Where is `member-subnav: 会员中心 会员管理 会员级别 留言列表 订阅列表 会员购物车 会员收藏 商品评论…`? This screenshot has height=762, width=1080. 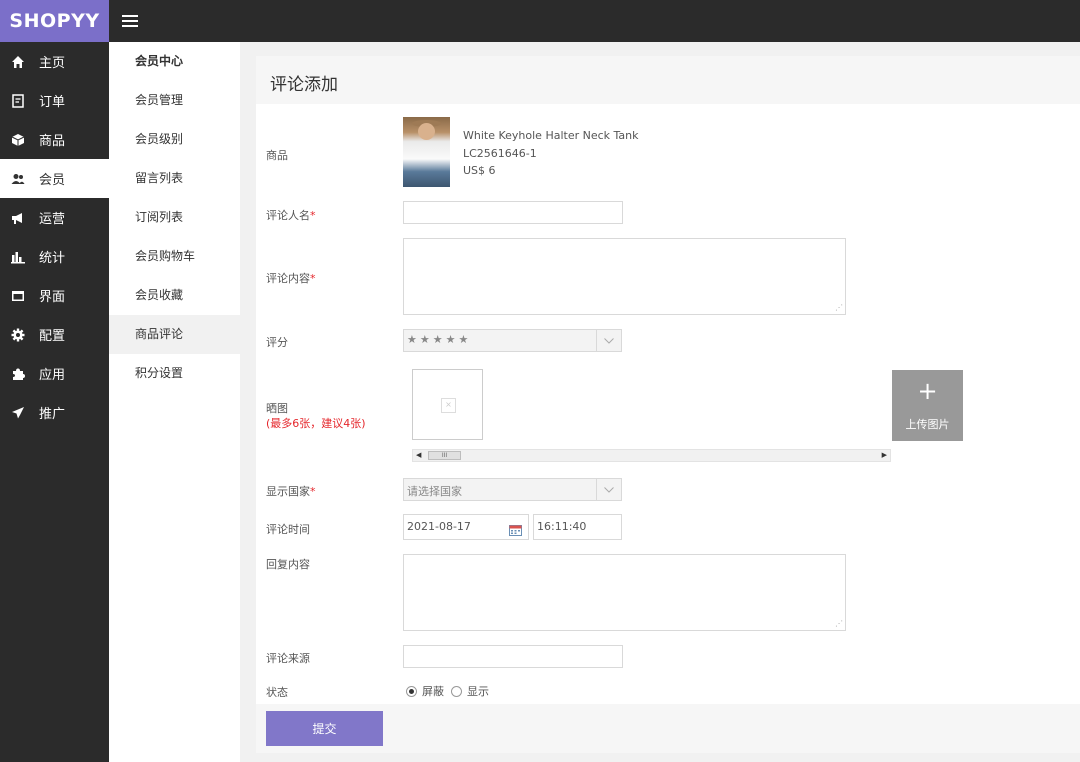 member-subnav: 会员中心 会员管理 会员级别 留言列表 订阅列表 会员购物车 会员收藏 商品评论… is located at coordinates (174, 402).